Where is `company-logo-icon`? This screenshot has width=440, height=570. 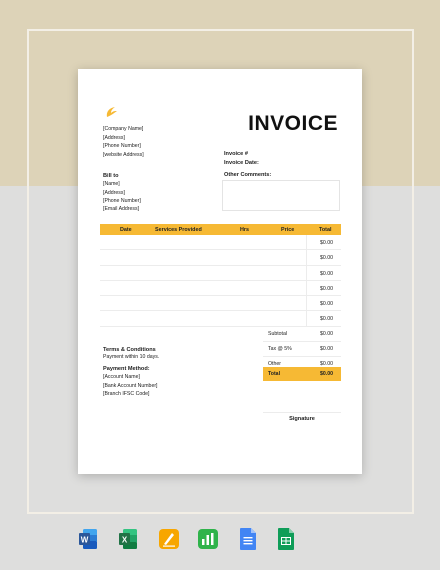 company-logo-icon is located at coordinates (111, 112).